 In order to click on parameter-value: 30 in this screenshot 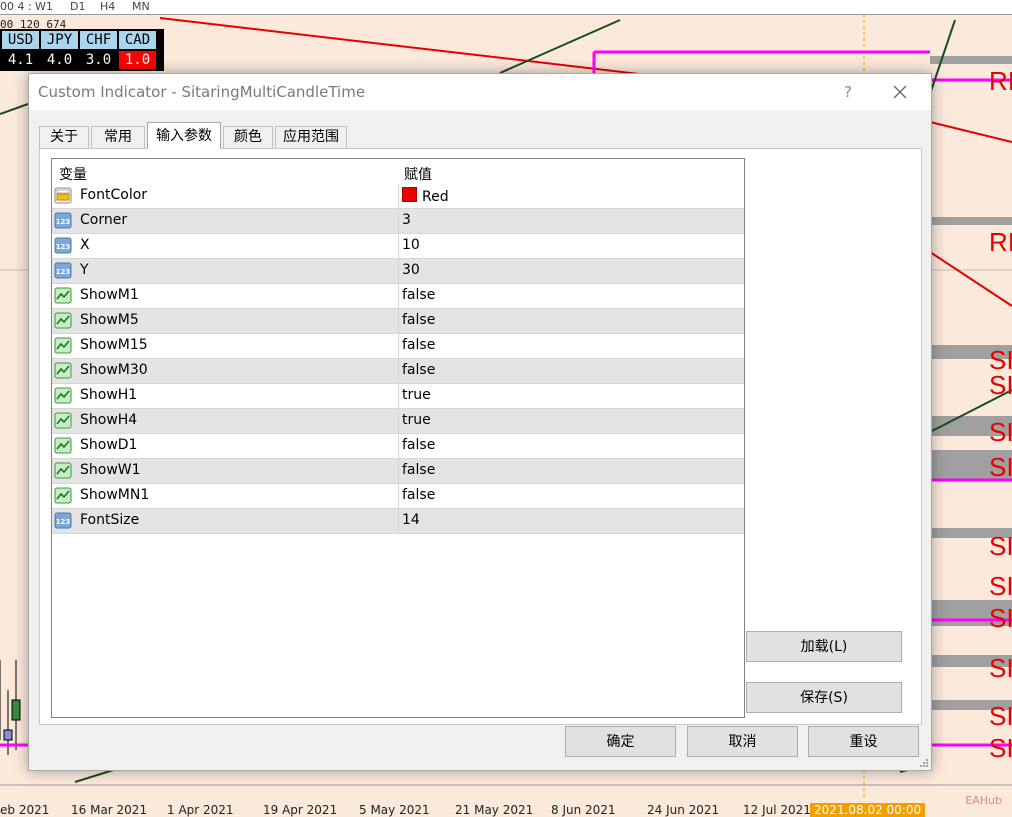, I will do `click(411, 270)`.